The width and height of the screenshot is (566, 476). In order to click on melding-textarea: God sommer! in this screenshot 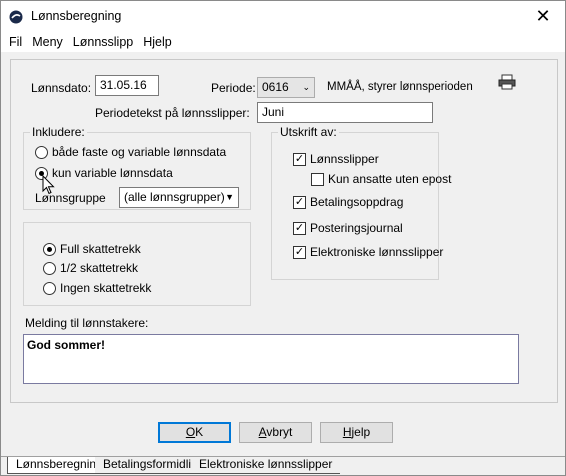, I will do `click(271, 359)`.